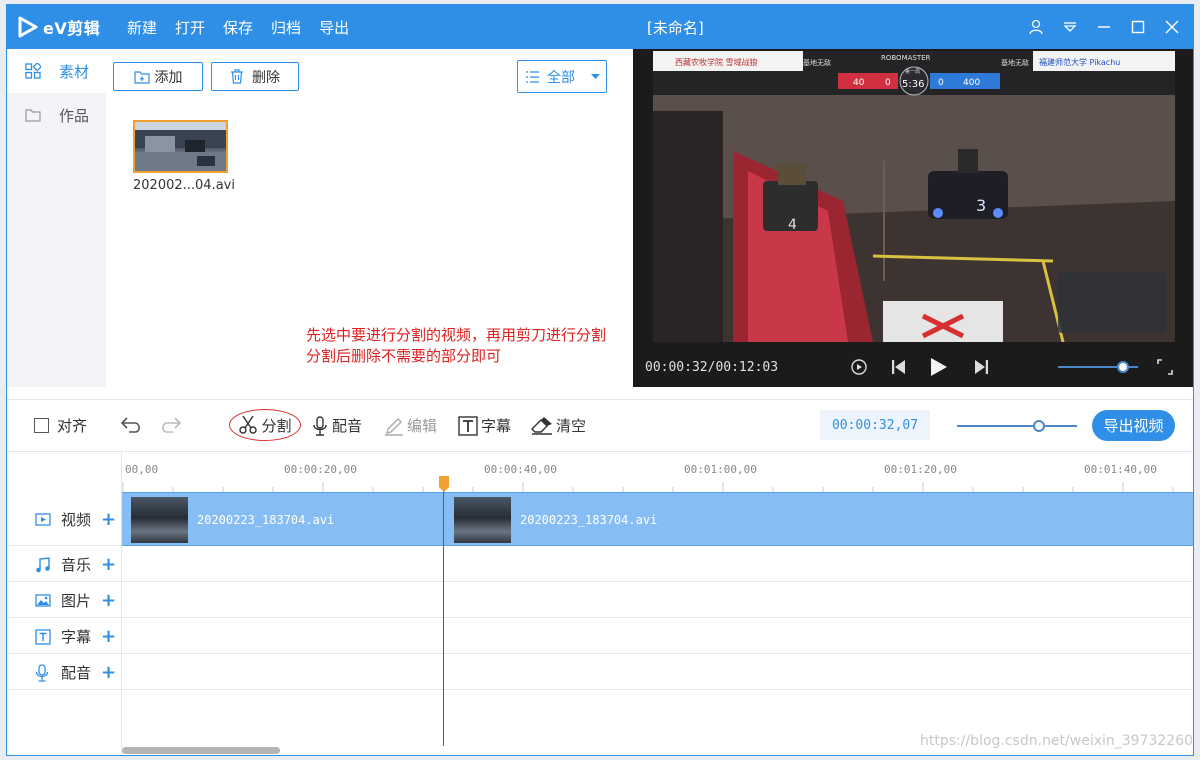  I want to click on track-name: 字幕, so click(76, 637).